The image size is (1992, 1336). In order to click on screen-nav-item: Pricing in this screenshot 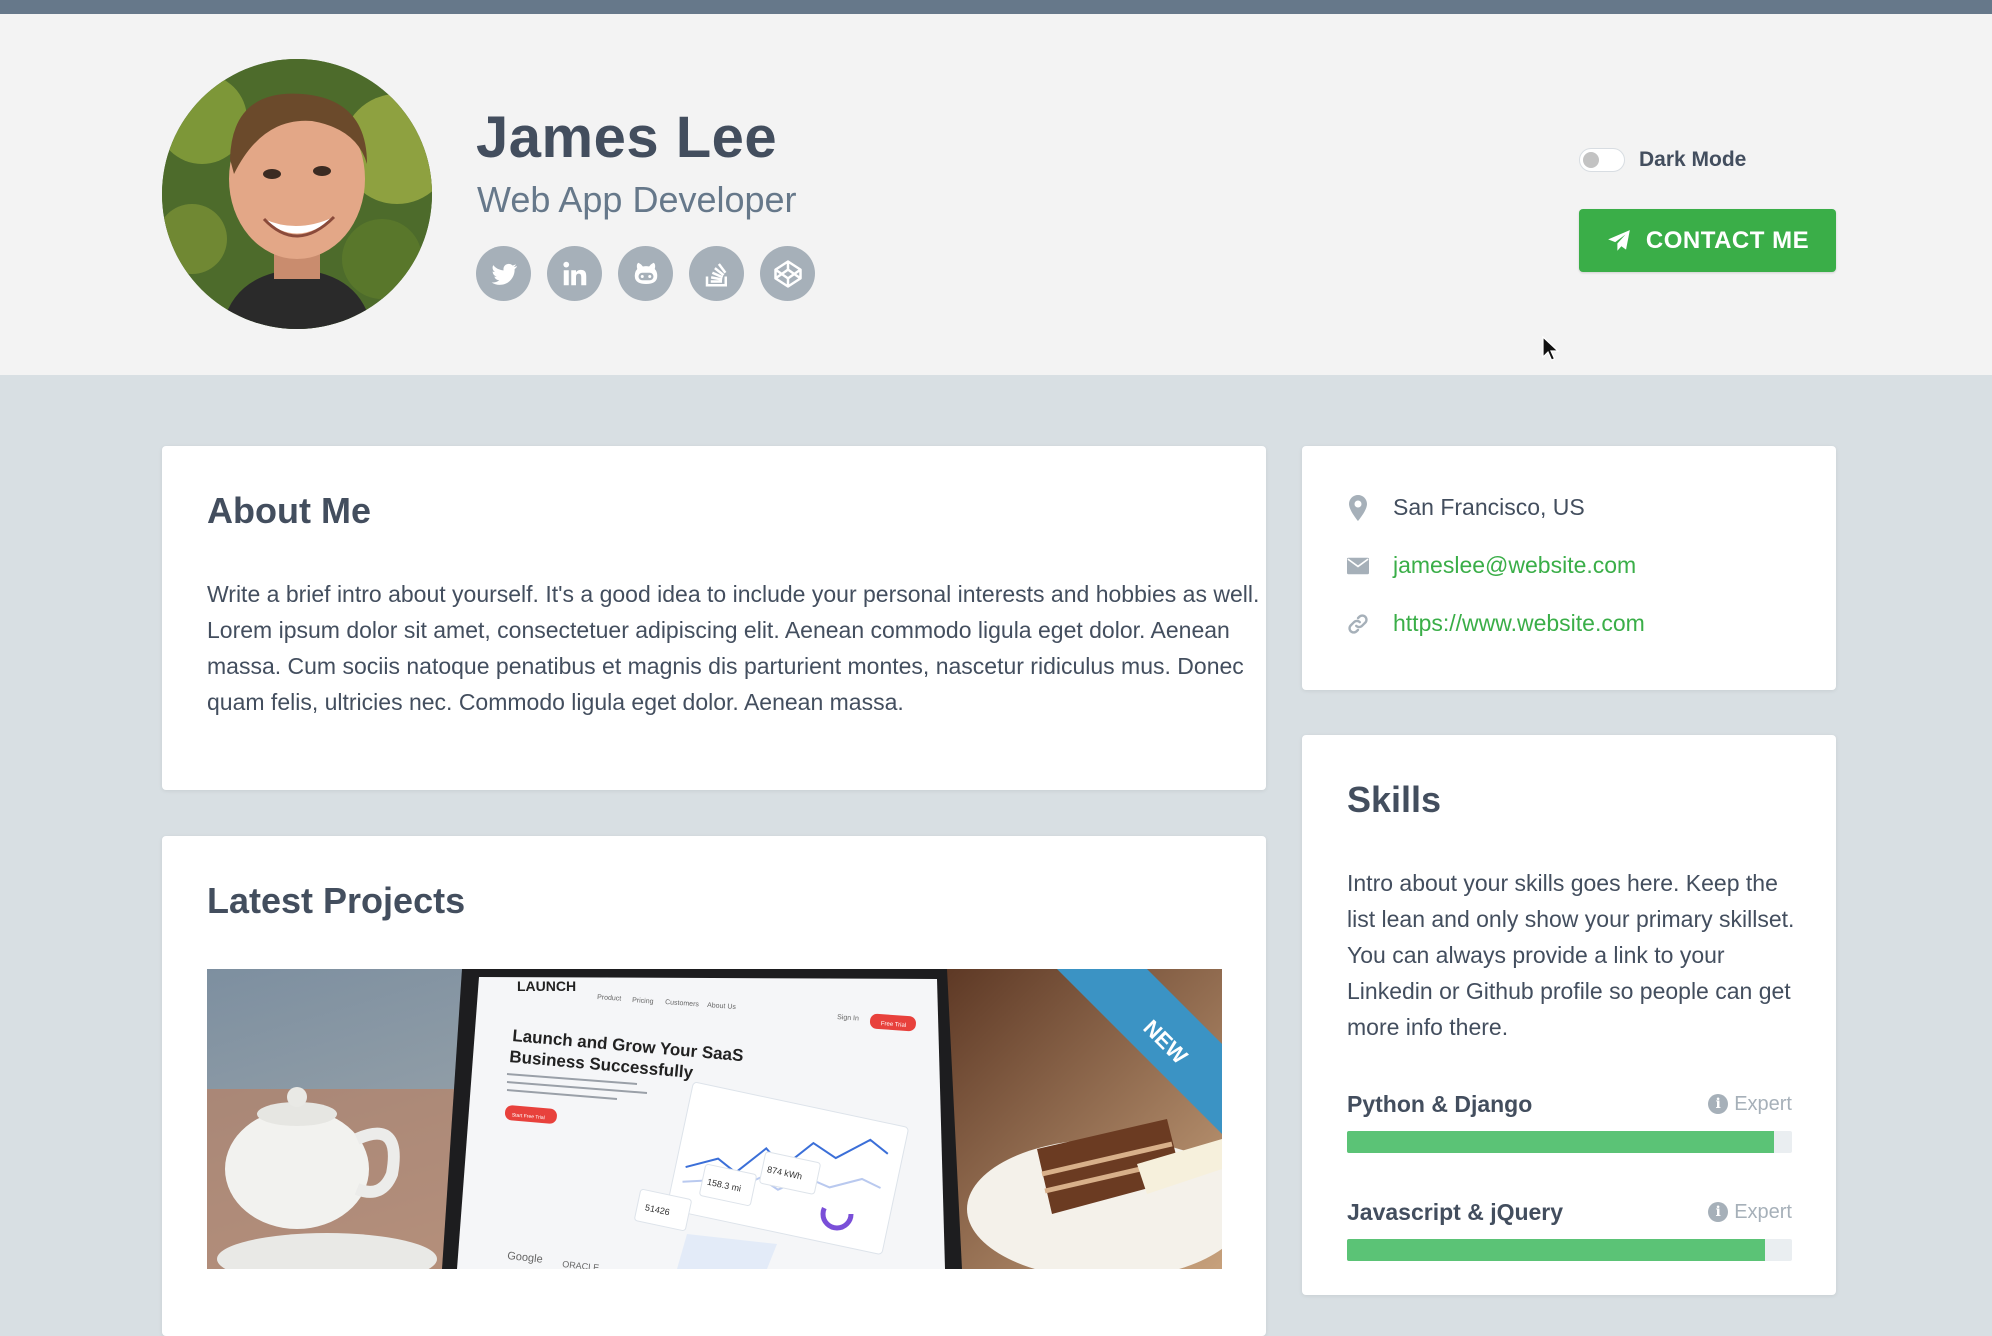, I will do `click(643, 1001)`.